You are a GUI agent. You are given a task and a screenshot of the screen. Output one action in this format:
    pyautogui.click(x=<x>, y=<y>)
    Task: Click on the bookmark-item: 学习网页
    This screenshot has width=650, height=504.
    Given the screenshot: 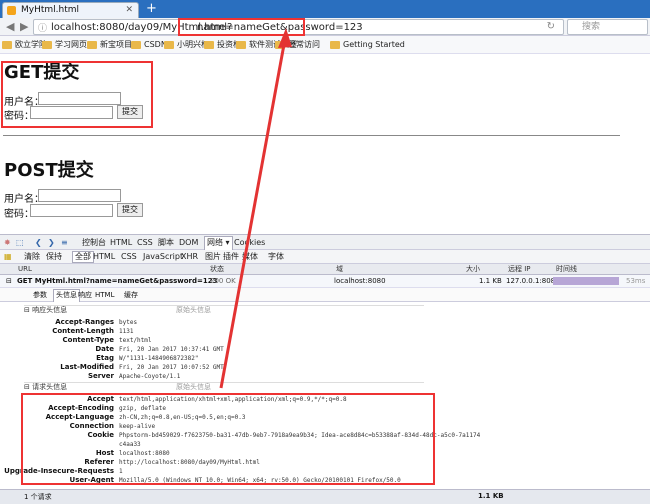 What is the action you would take?
    pyautogui.click(x=64, y=45)
    